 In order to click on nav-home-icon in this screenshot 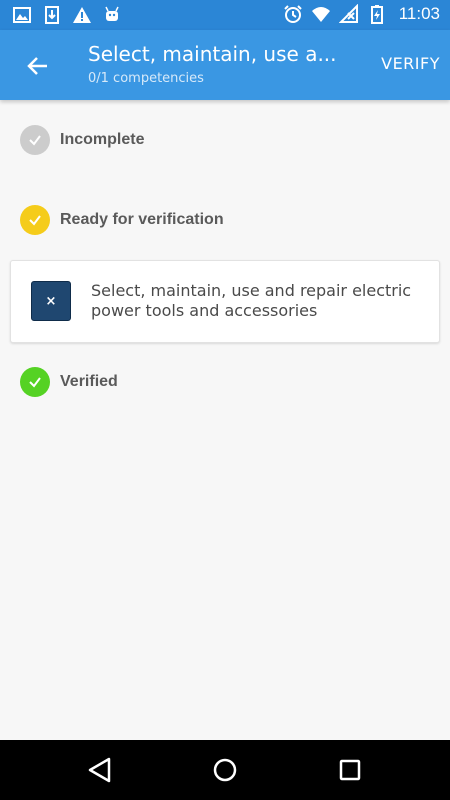, I will do `click(225, 770)`.